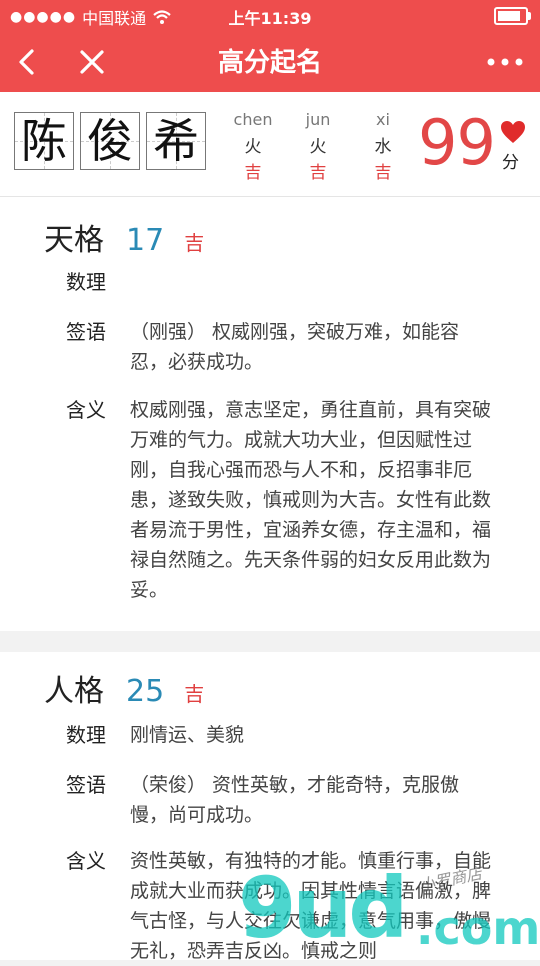 The image size is (540, 966). I want to click on more-dots-icon, so click(505, 62).